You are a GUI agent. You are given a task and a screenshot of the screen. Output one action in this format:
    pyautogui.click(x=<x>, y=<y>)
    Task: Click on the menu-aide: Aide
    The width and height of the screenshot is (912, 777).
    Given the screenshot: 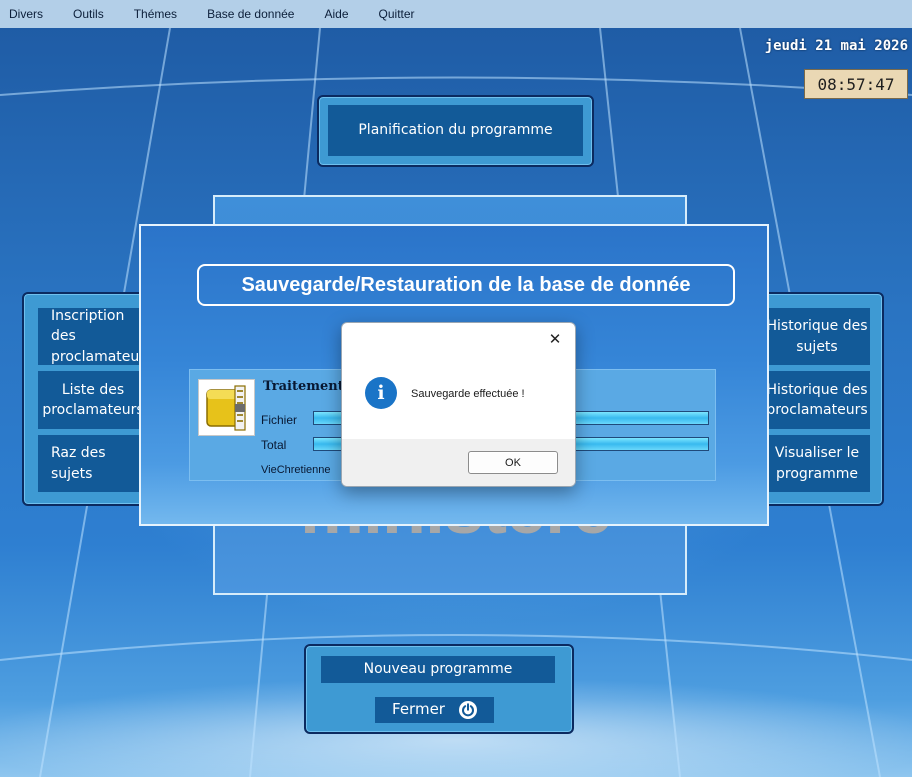 What is the action you would take?
    pyautogui.click(x=336, y=14)
    